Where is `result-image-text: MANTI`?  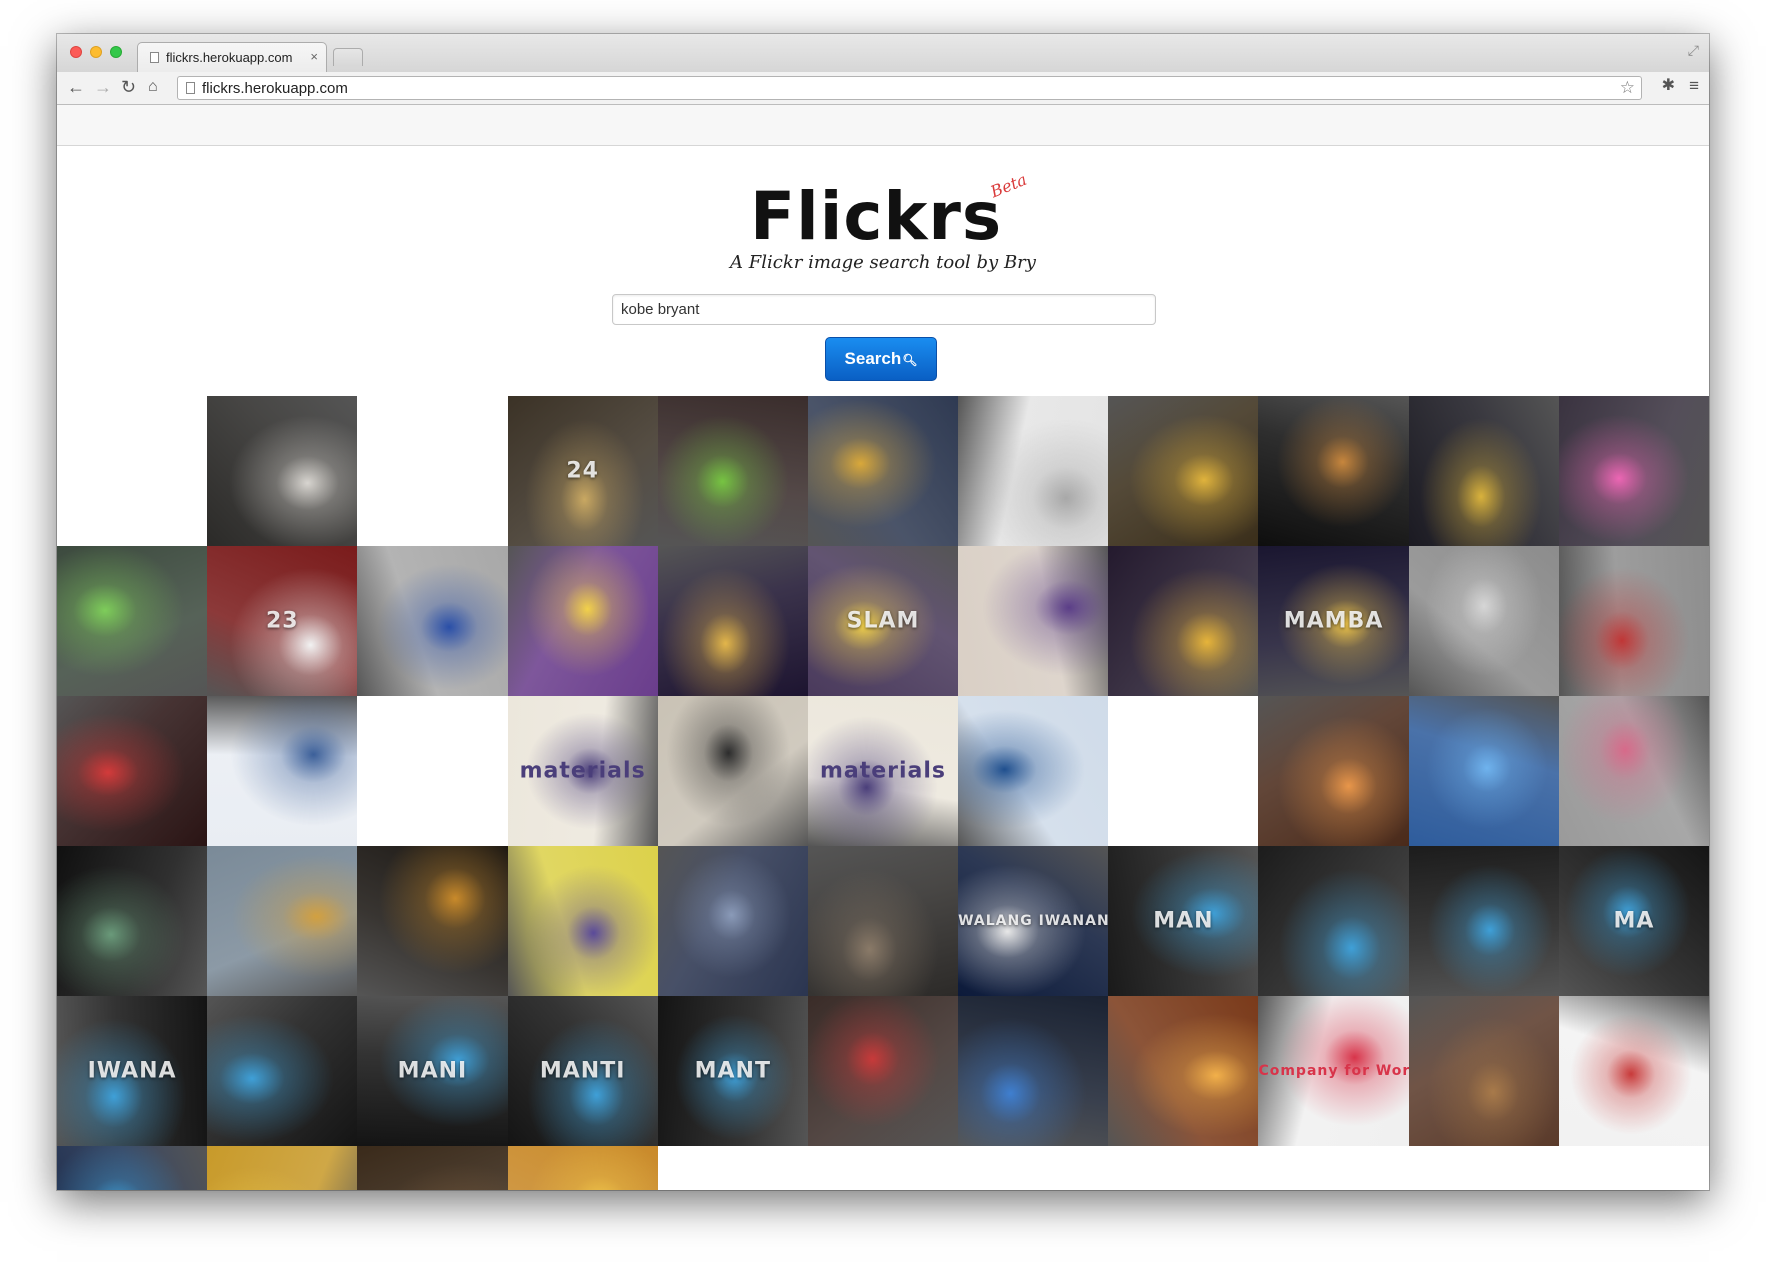 result-image-text: MANTI is located at coordinates (582, 1071).